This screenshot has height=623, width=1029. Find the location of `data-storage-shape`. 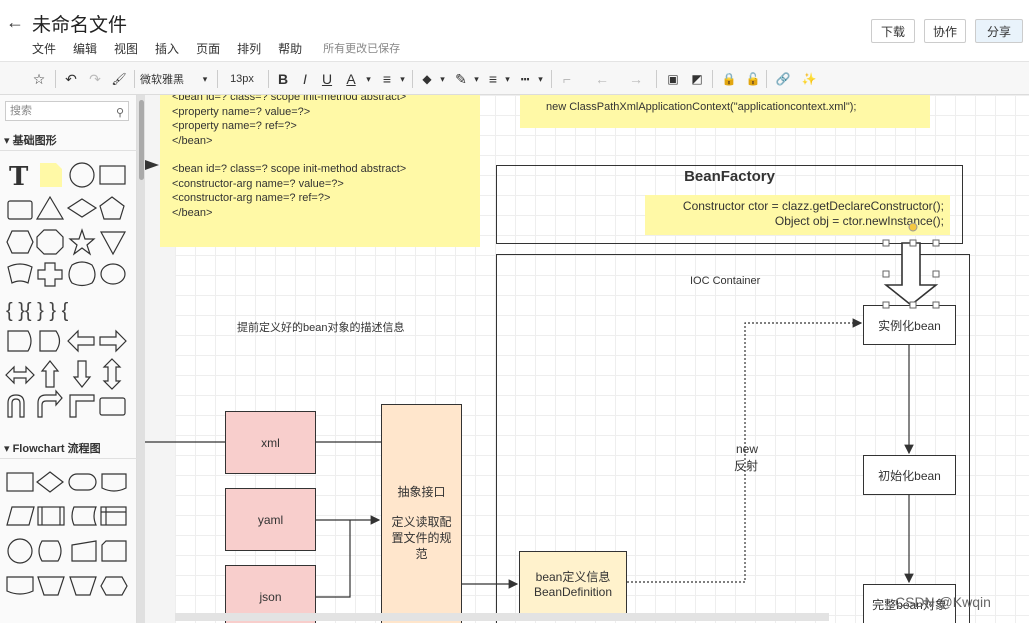

data-storage-shape is located at coordinates (19, 341).